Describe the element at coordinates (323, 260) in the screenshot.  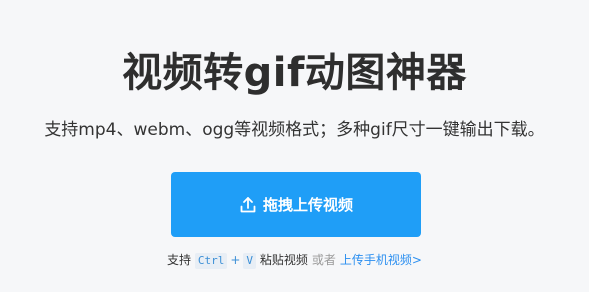
I see `or-separator: 或者` at that location.